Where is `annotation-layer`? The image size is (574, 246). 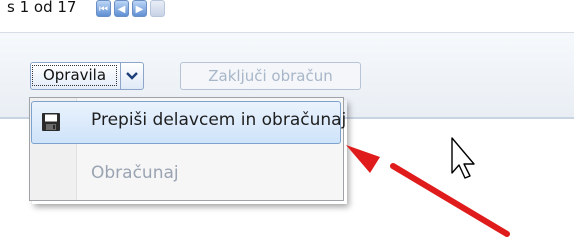 annotation-layer is located at coordinates (428, 187).